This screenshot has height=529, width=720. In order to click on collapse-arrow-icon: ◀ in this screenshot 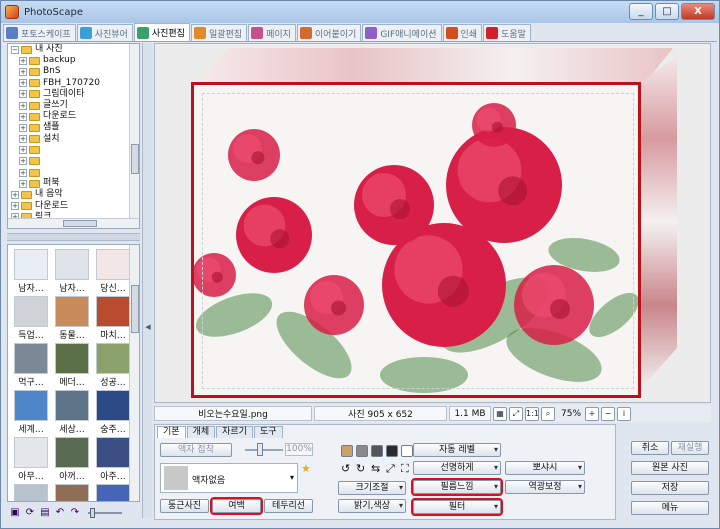, I will do `click(148, 327)`.